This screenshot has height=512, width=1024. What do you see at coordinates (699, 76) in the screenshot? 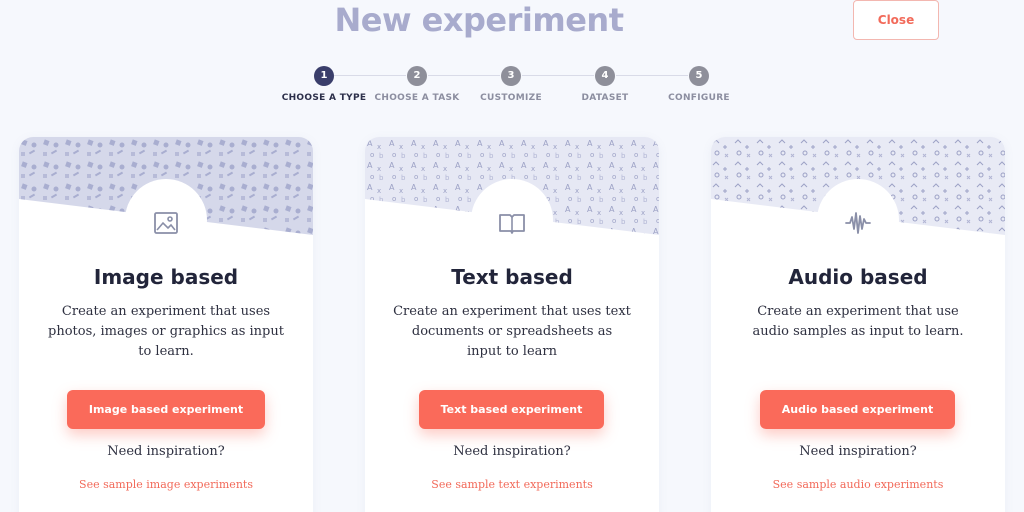
I see `step-number: 5` at bounding box center [699, 76].